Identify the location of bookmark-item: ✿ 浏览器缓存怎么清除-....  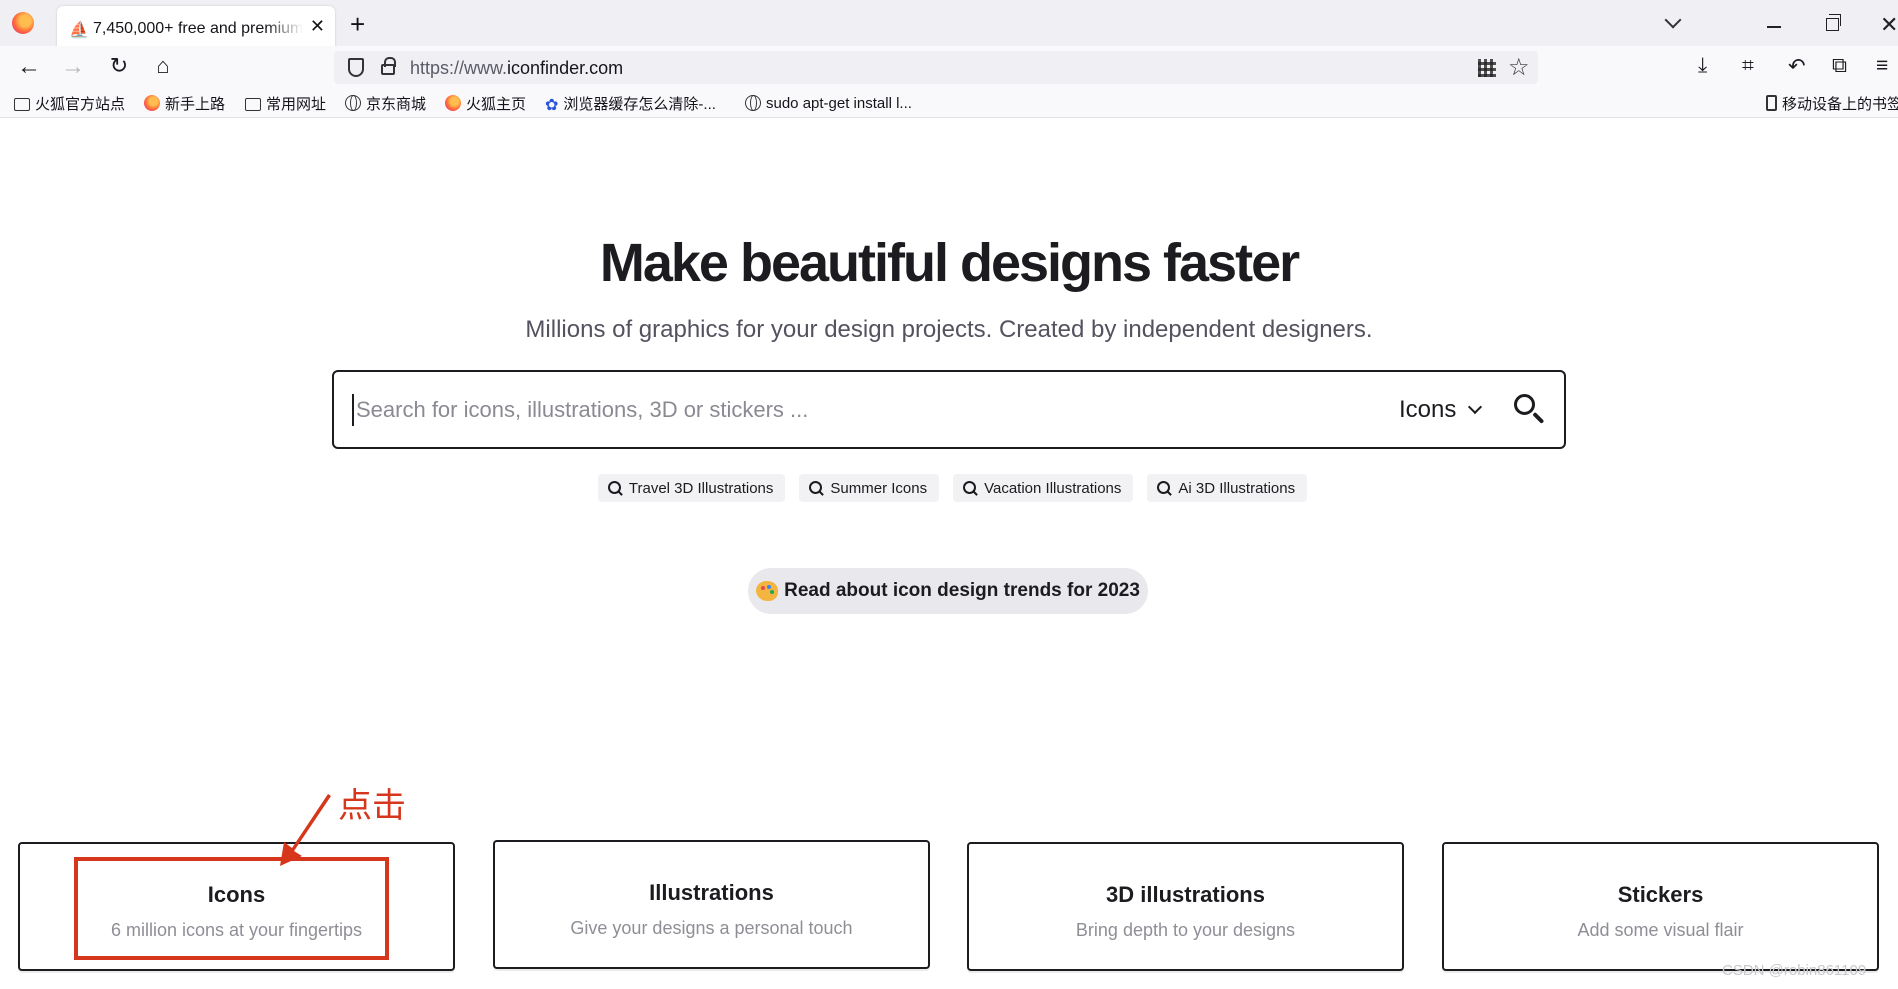
(630, 104).